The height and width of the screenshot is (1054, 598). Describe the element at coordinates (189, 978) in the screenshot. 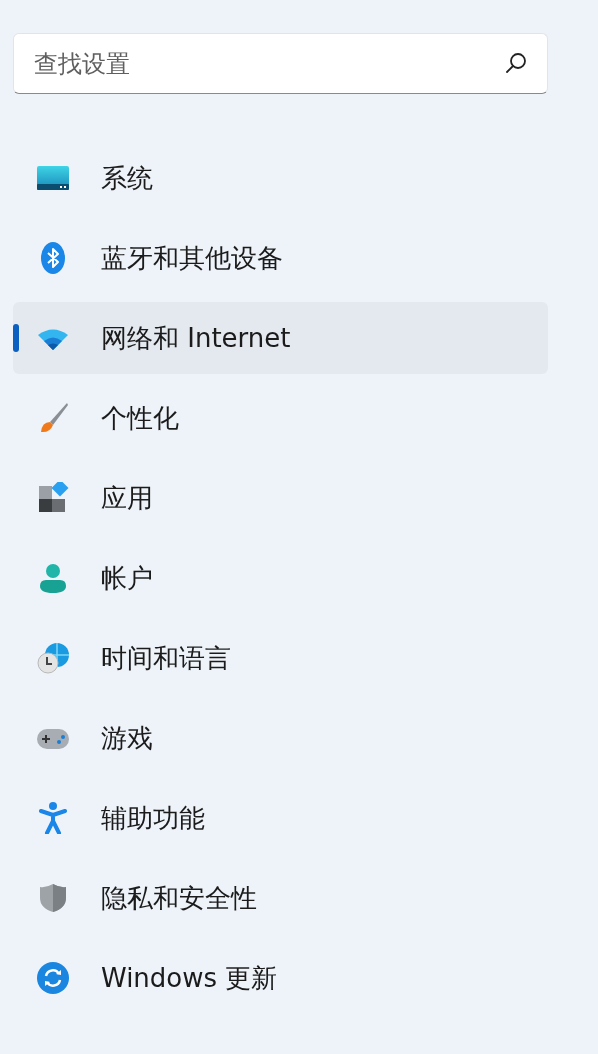

I see `nav-label: Windows 更新` at that location.